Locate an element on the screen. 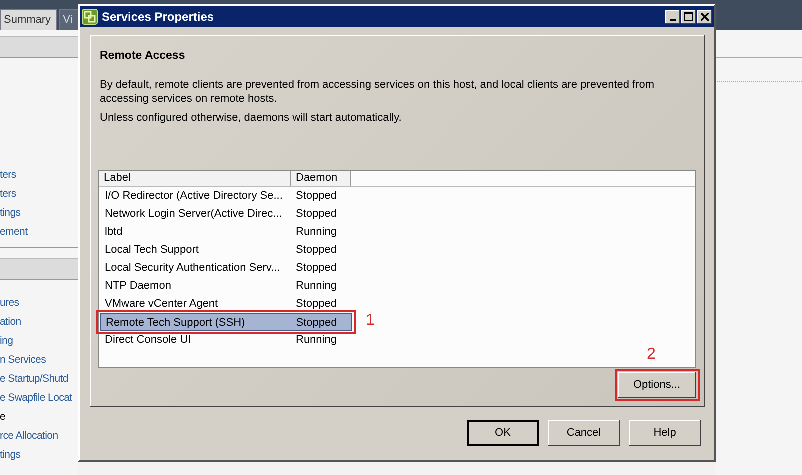 The image size is (802, 475). minimize-icon is located at coordinates (673, 19).